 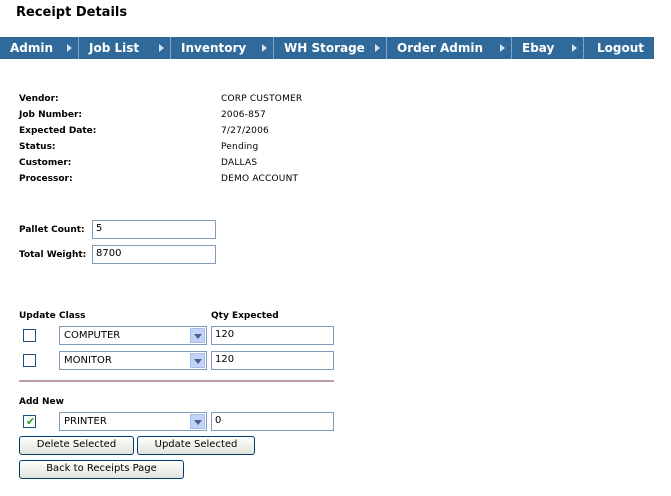 I want to click on nav-item-label: Ebay, so click(x=538, y=48).